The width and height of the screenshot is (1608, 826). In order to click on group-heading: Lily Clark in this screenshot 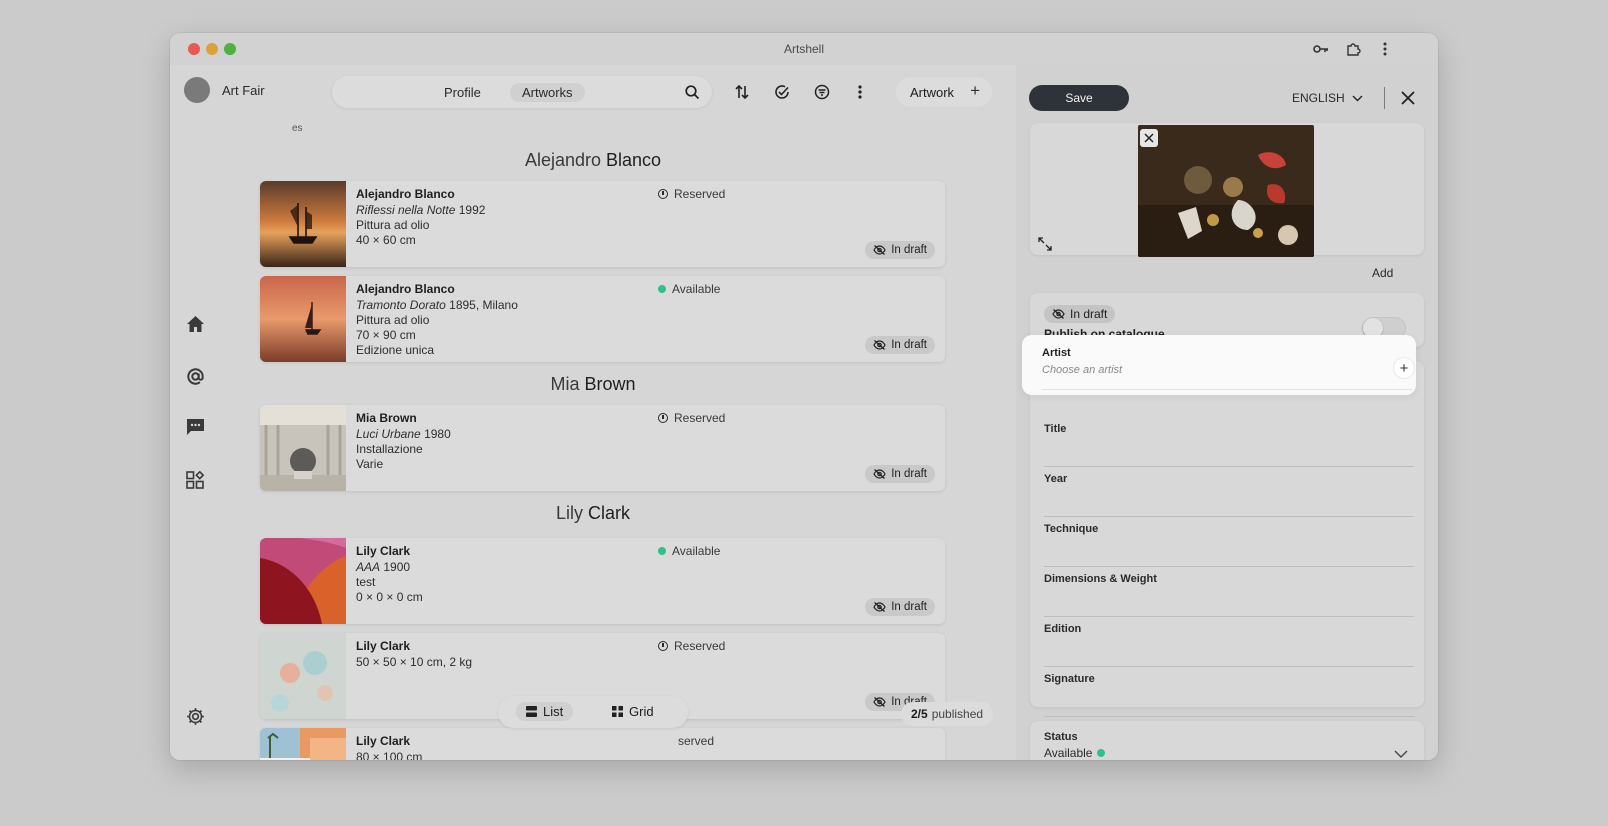, I will do `click(593, 513)`.